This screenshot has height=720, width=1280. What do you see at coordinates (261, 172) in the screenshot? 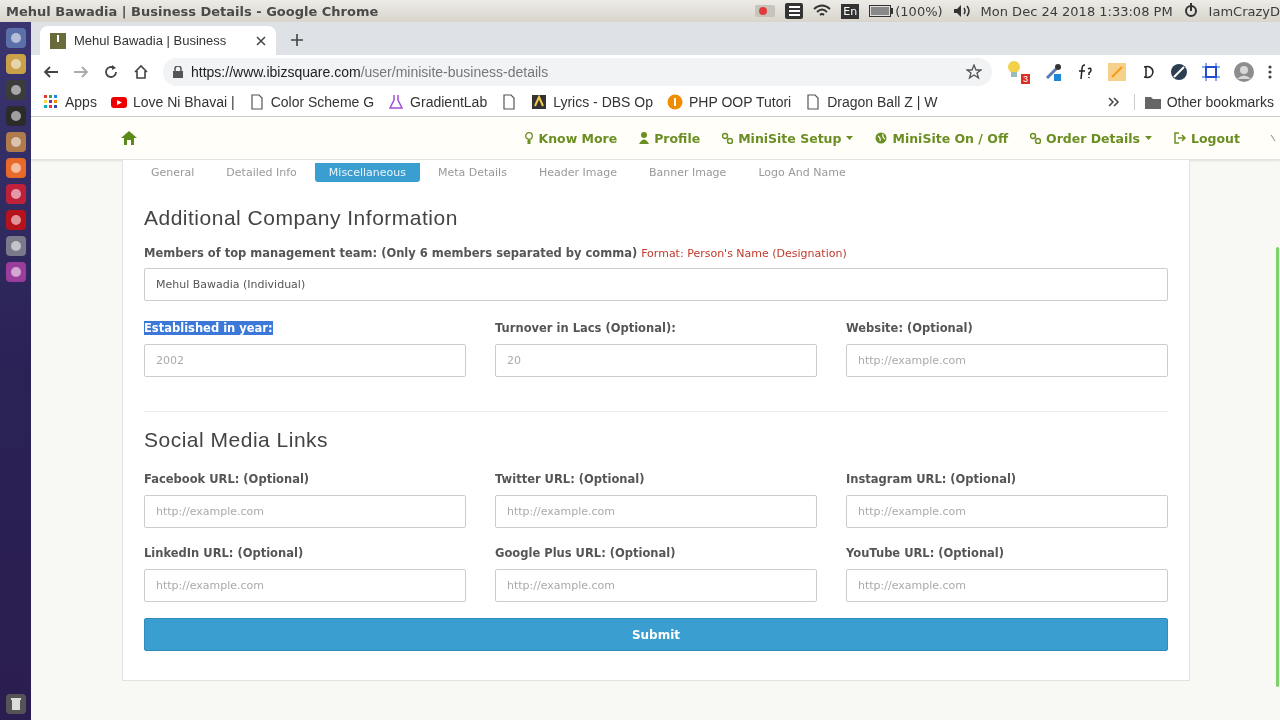
I see `form-tab: Detailed Info` at bounding box center [261, 172].